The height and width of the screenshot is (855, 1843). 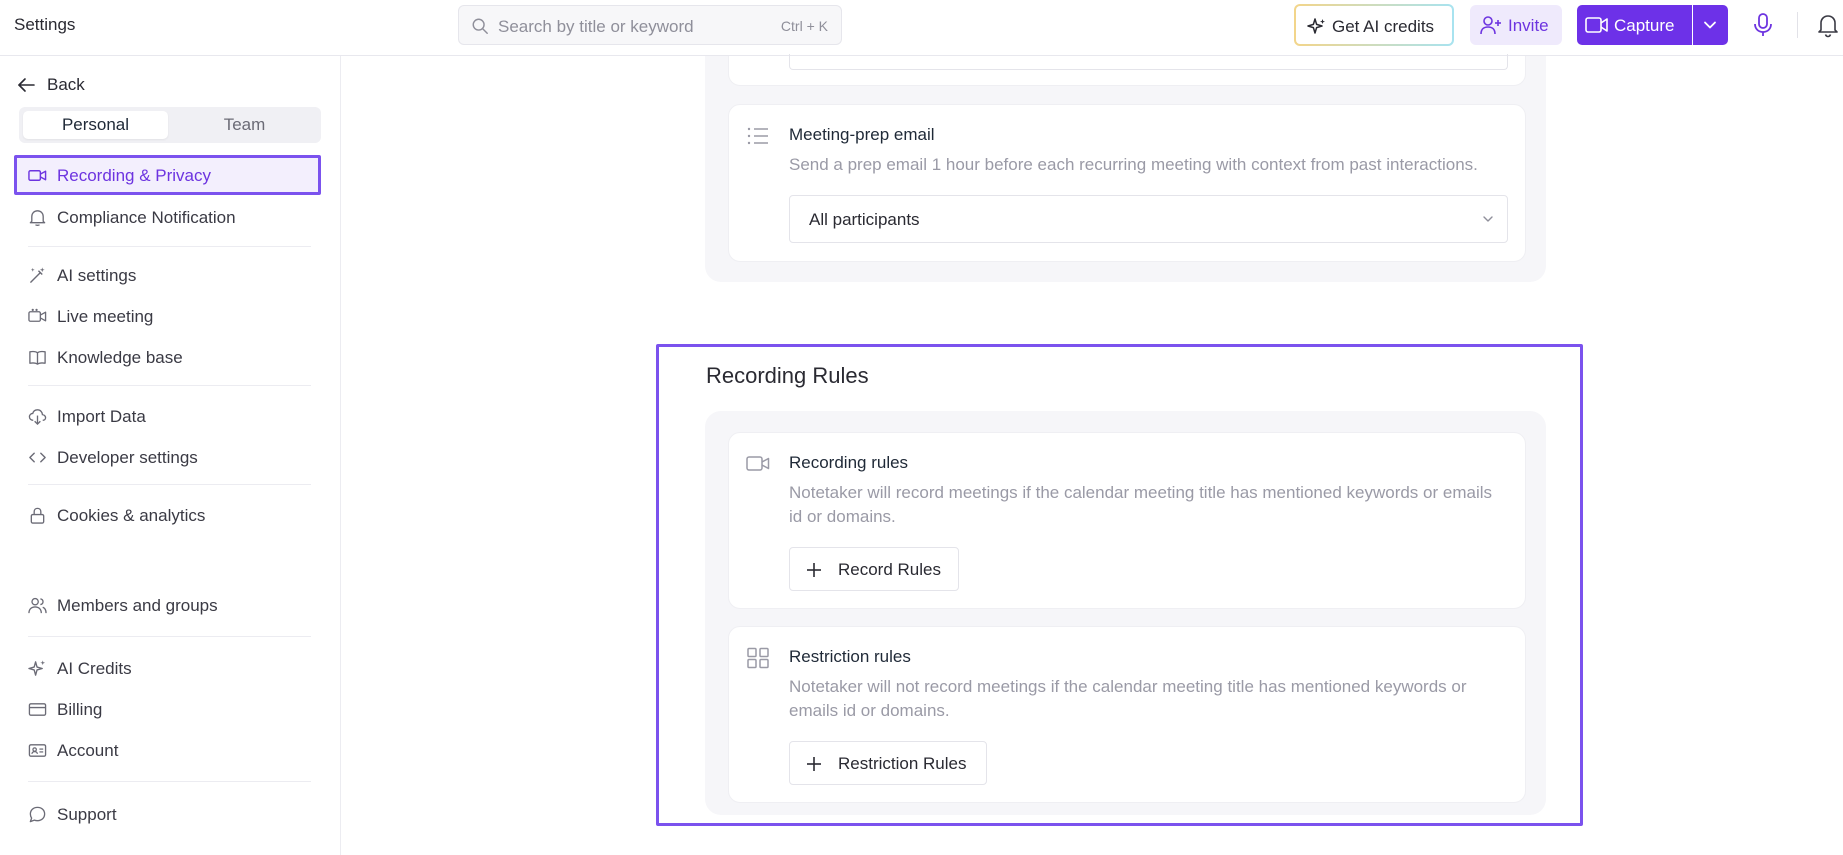 I want to click on invite-label: Invite, so click(x=1528, y=25).